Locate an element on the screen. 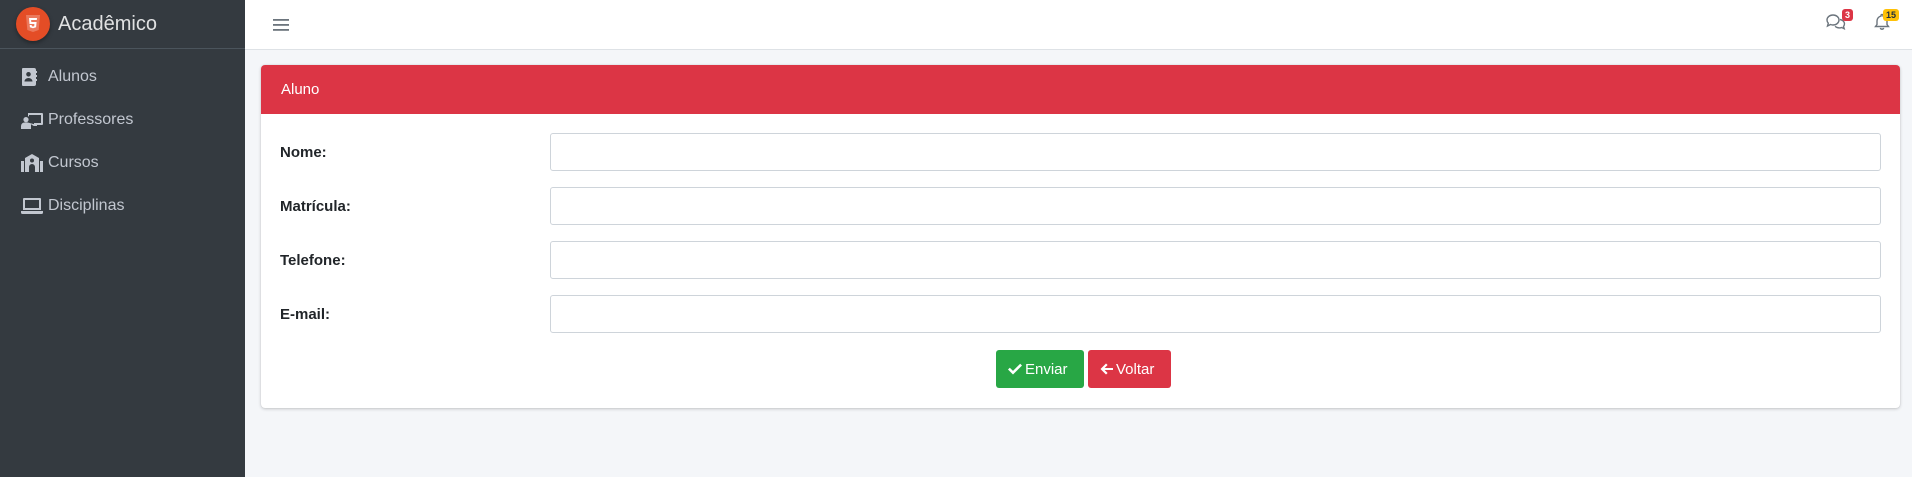  sidebar-item-professores: Professores is located at coordinates (122, 119).